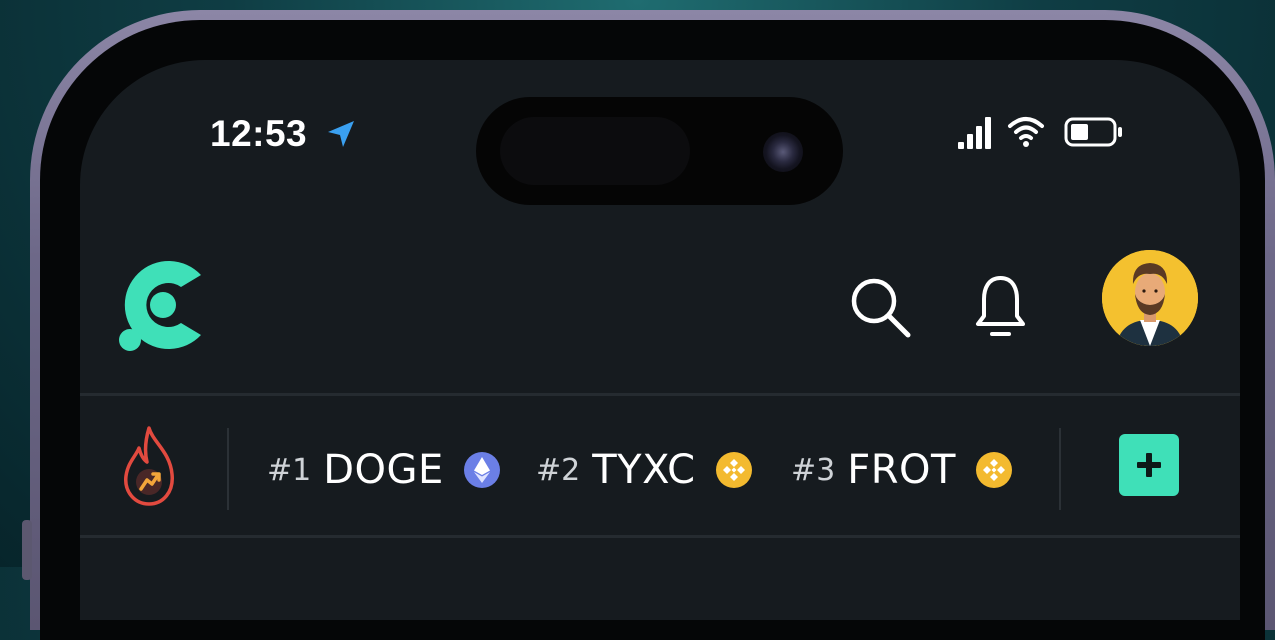 The image size is (1275, 640). What do you see at coordinates (1000, 307) in the screenshot?
I see `bell-icon` at bounding box center [1000, 307].